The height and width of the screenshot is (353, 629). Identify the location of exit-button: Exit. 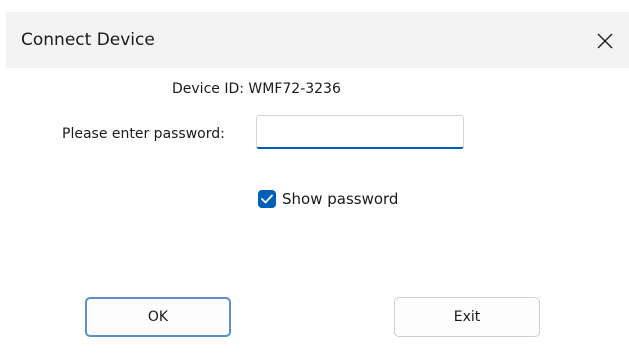
(467, 317).